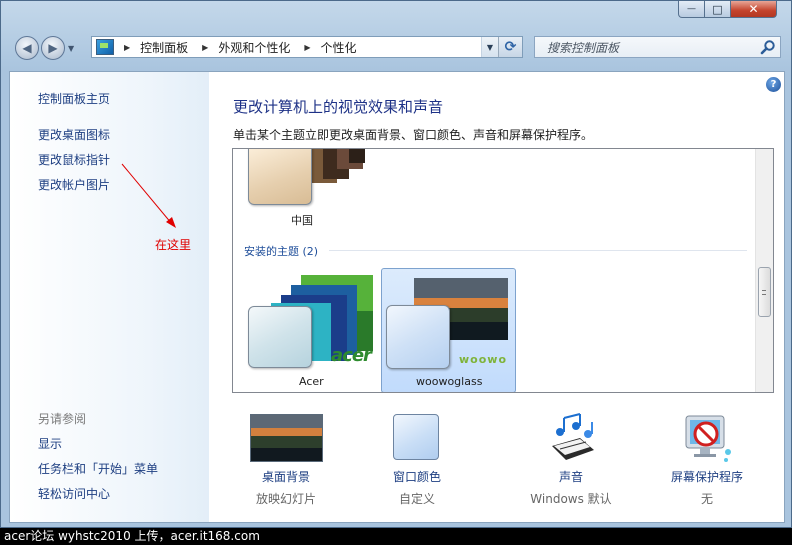 The width and height of the screenshot is (792, 545). Describe the element at coordinates (338, 166) in the screenshot. I see `china-theme-stack-image` at that location.